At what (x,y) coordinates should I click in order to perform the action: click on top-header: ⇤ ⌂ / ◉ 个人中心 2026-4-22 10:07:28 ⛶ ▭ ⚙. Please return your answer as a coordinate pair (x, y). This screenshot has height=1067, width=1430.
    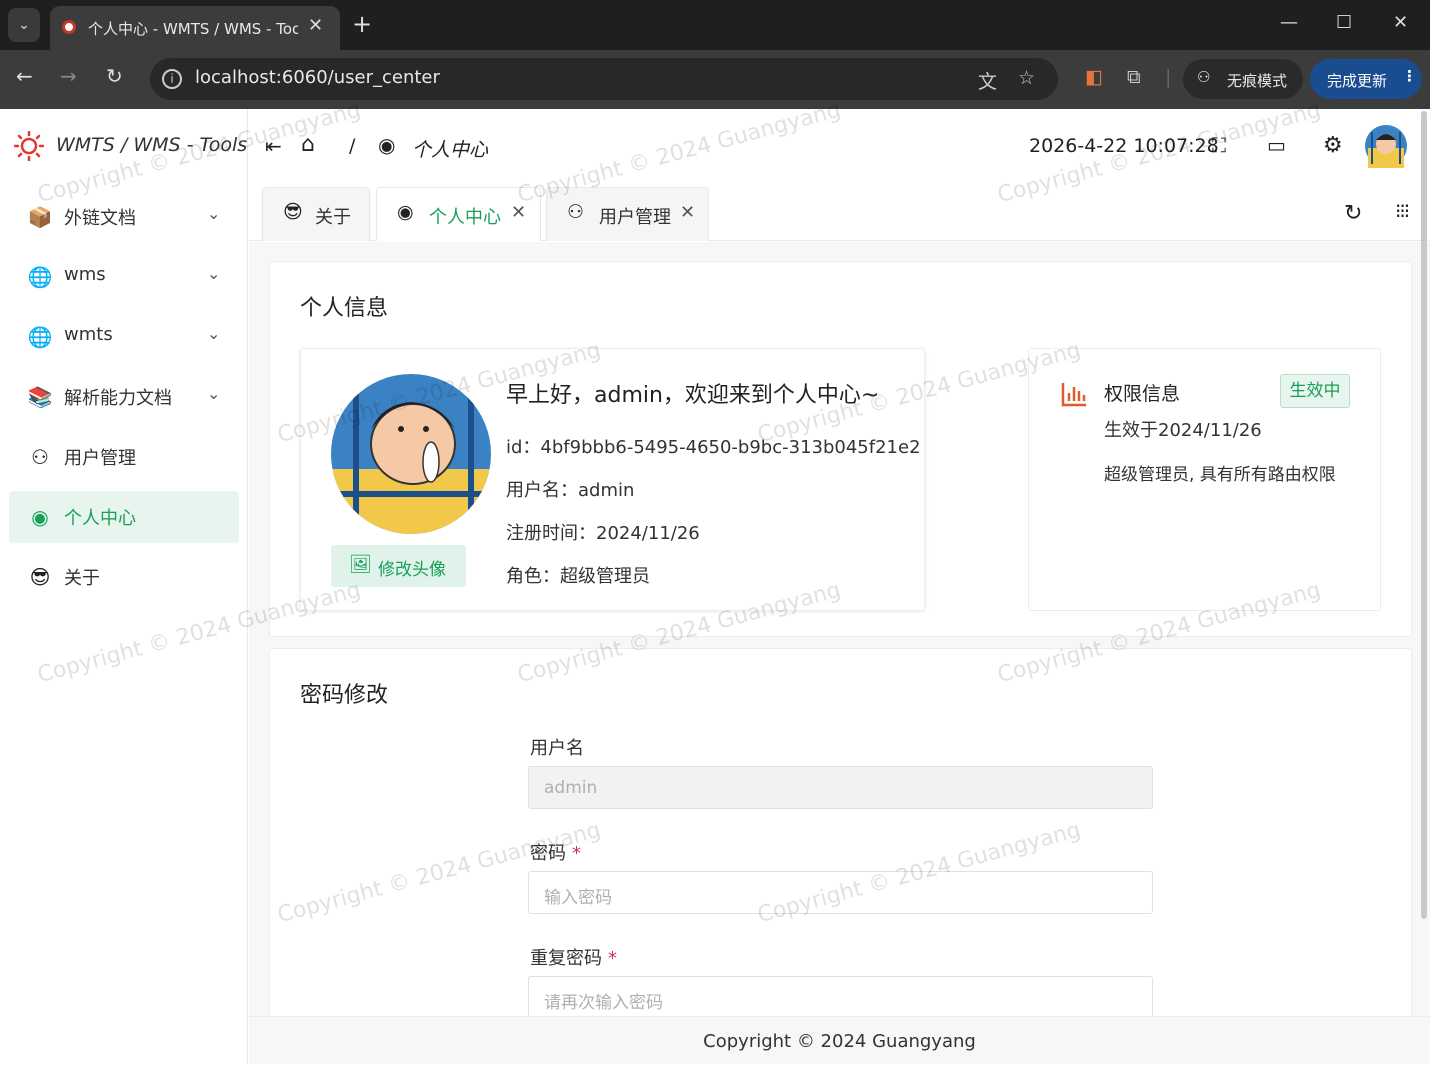
    Looking at the image, I should click on (839, 145).